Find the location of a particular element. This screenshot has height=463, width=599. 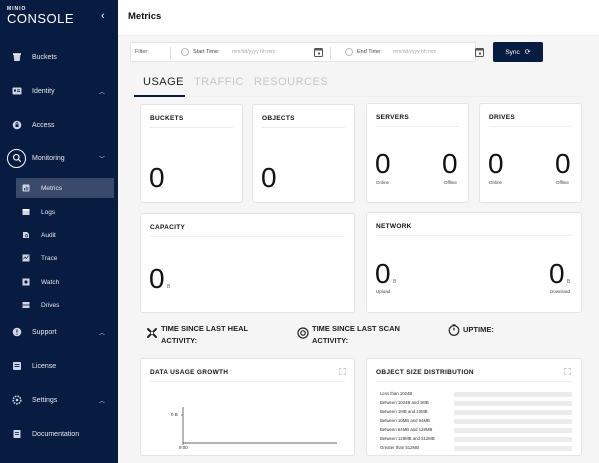

id-card-icon is located at coordinates (17, 91).